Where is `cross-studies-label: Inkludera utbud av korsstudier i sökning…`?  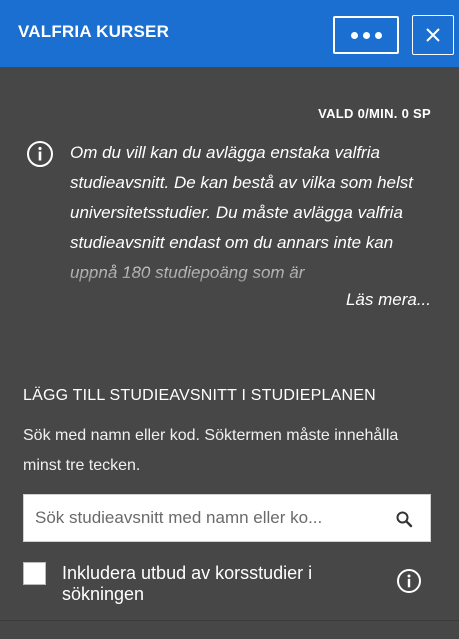 cross-studies-label: Inkludera utbud av korsstudier i sökning… is located at coordinates (222, 584).